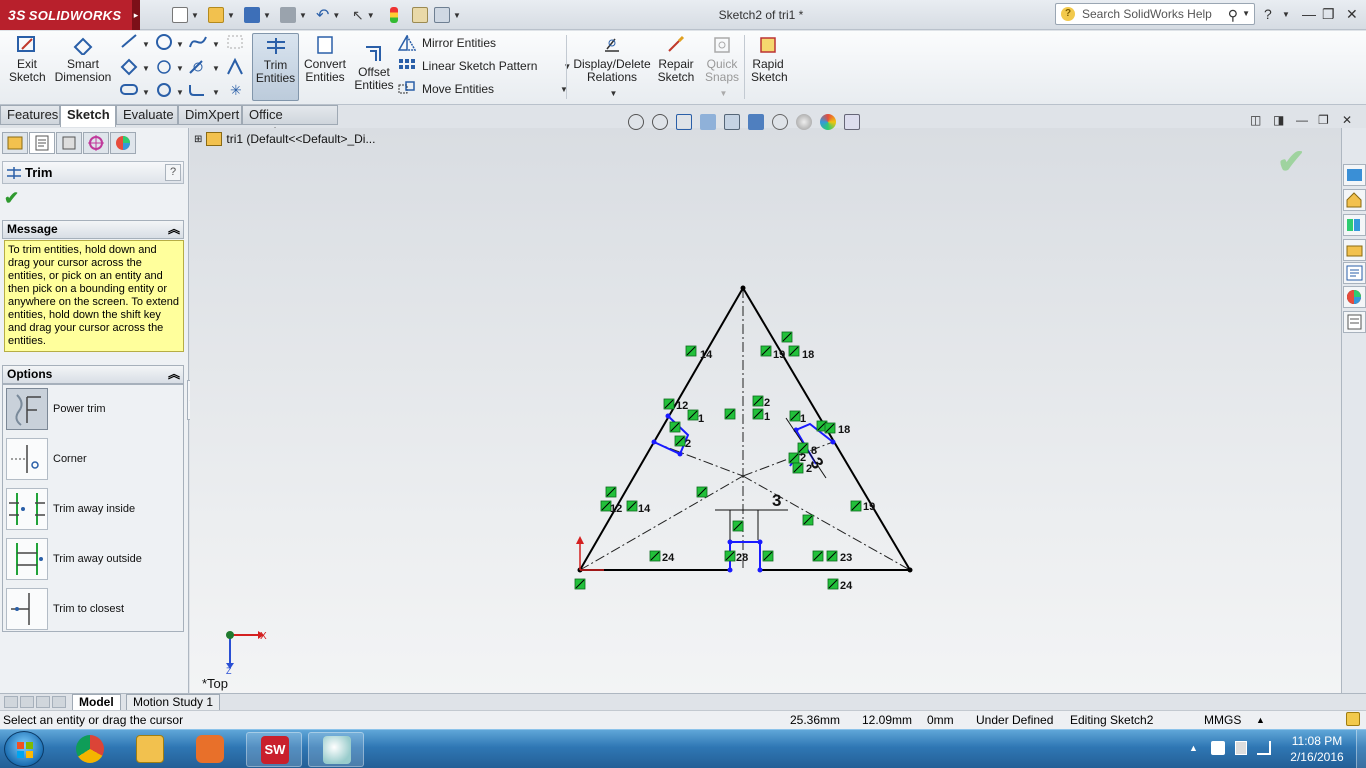 This screenshot has height=768, width=1366. Describe the element at coordinates (336, 749) in the screenshot. I see `taskbar-paint` at that location.